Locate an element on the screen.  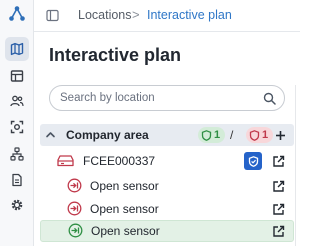
map-icon is located at coordinates (17, 49).